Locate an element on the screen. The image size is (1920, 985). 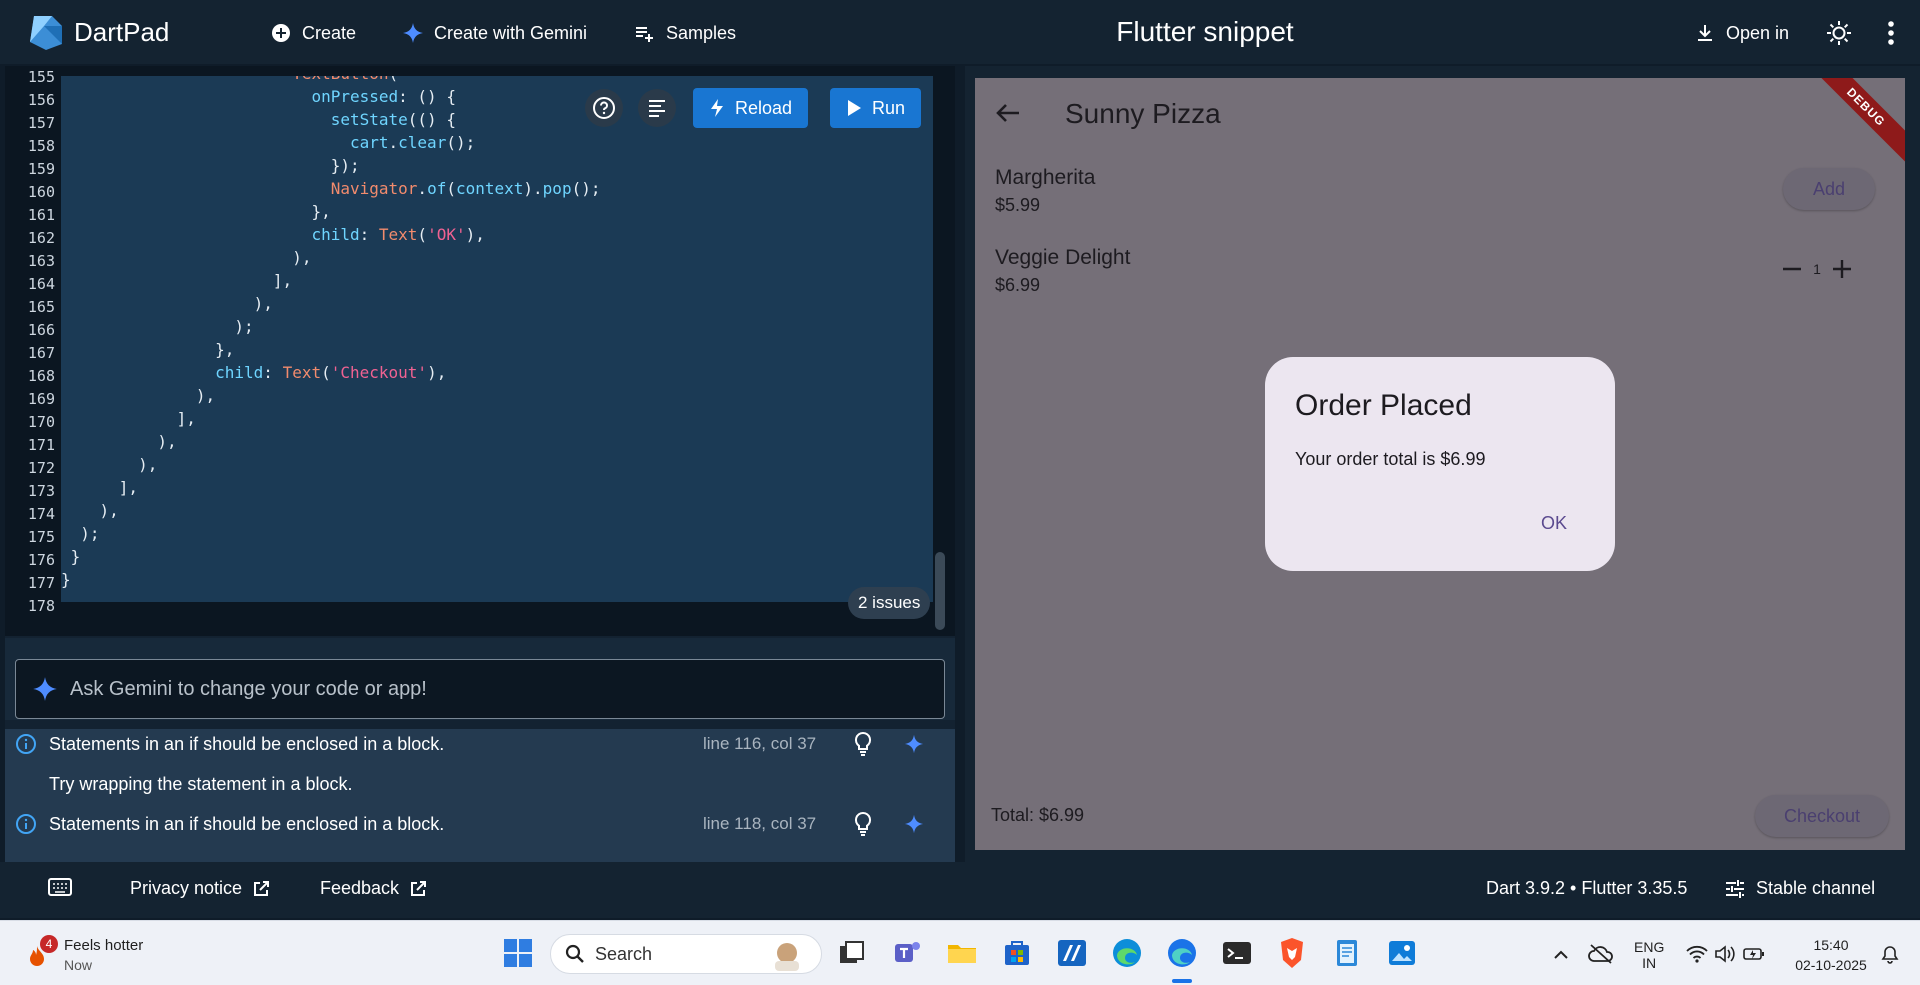
run-button: Run is located at coordinates (876, 108).